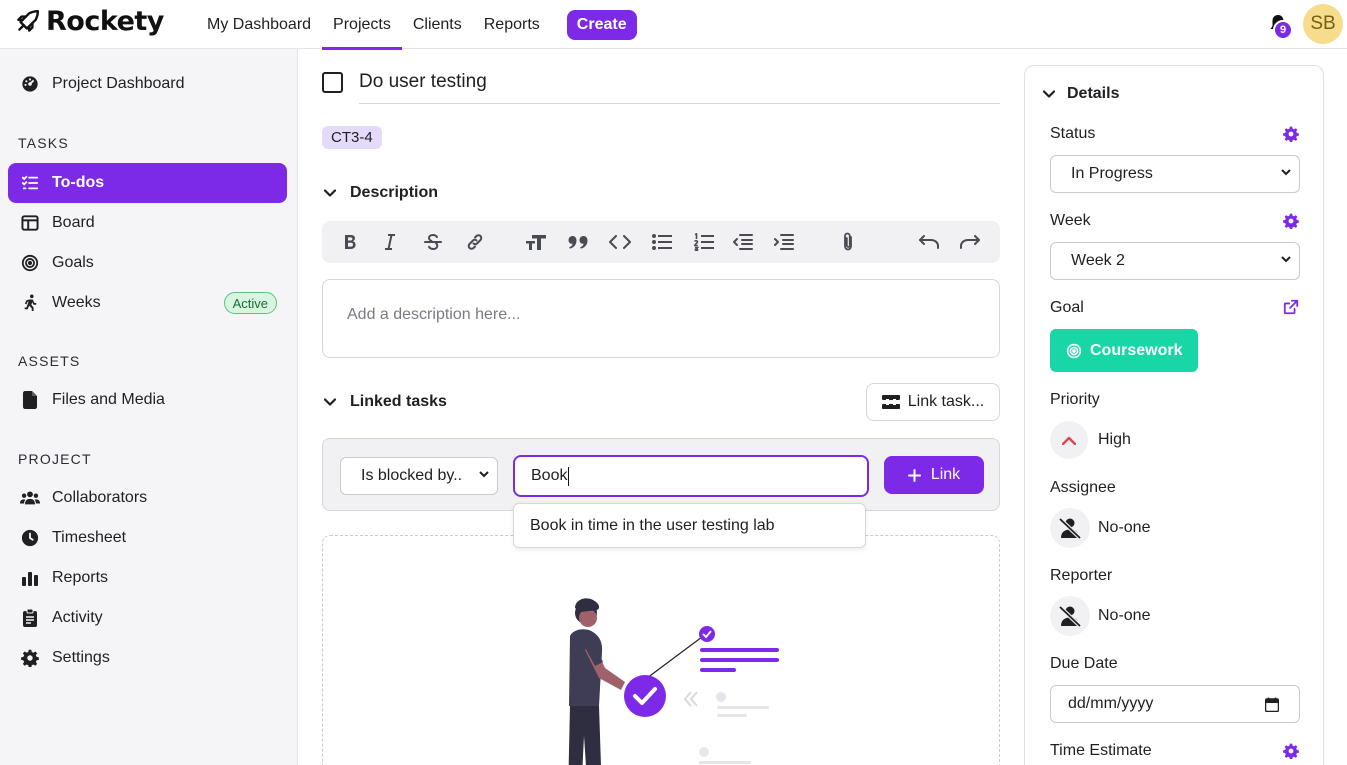 This screenshot has width=1347, height=765. Describe the element at coordinates (147, 303) in the screenshot. I see `sidebar-item-weeks: Weeks Active` at that location.